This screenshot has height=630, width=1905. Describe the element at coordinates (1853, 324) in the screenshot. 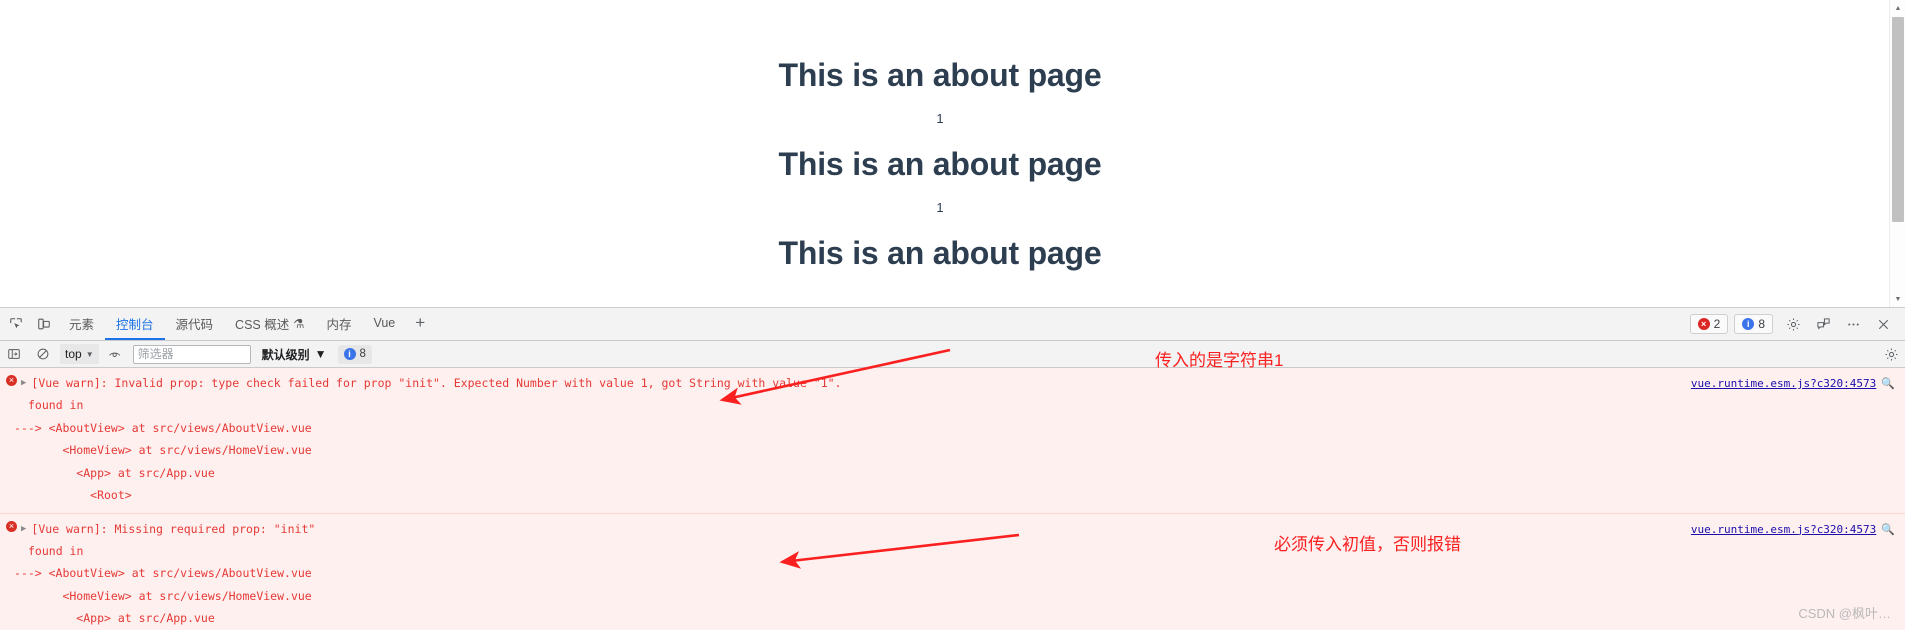

I see `more-options-icon` at that location.